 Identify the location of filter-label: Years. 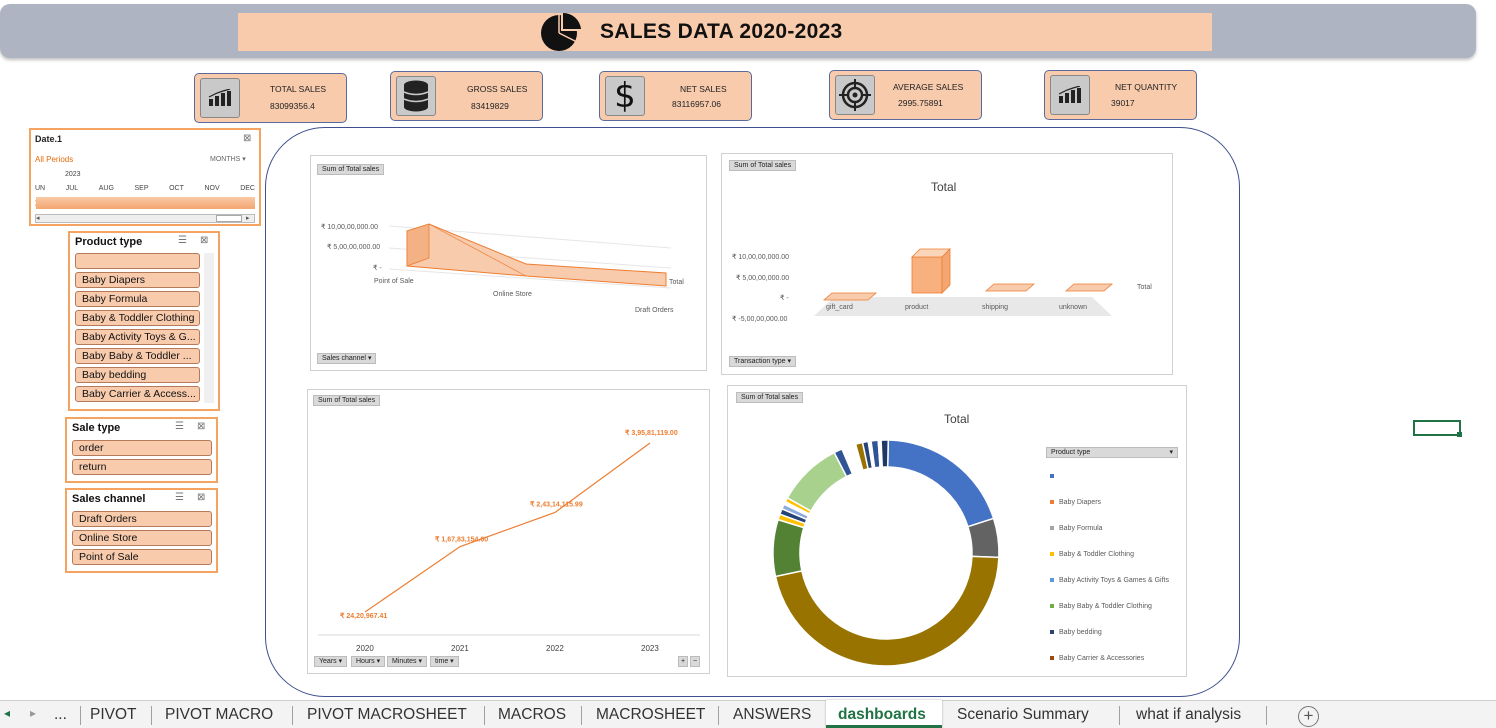
(328, 661).